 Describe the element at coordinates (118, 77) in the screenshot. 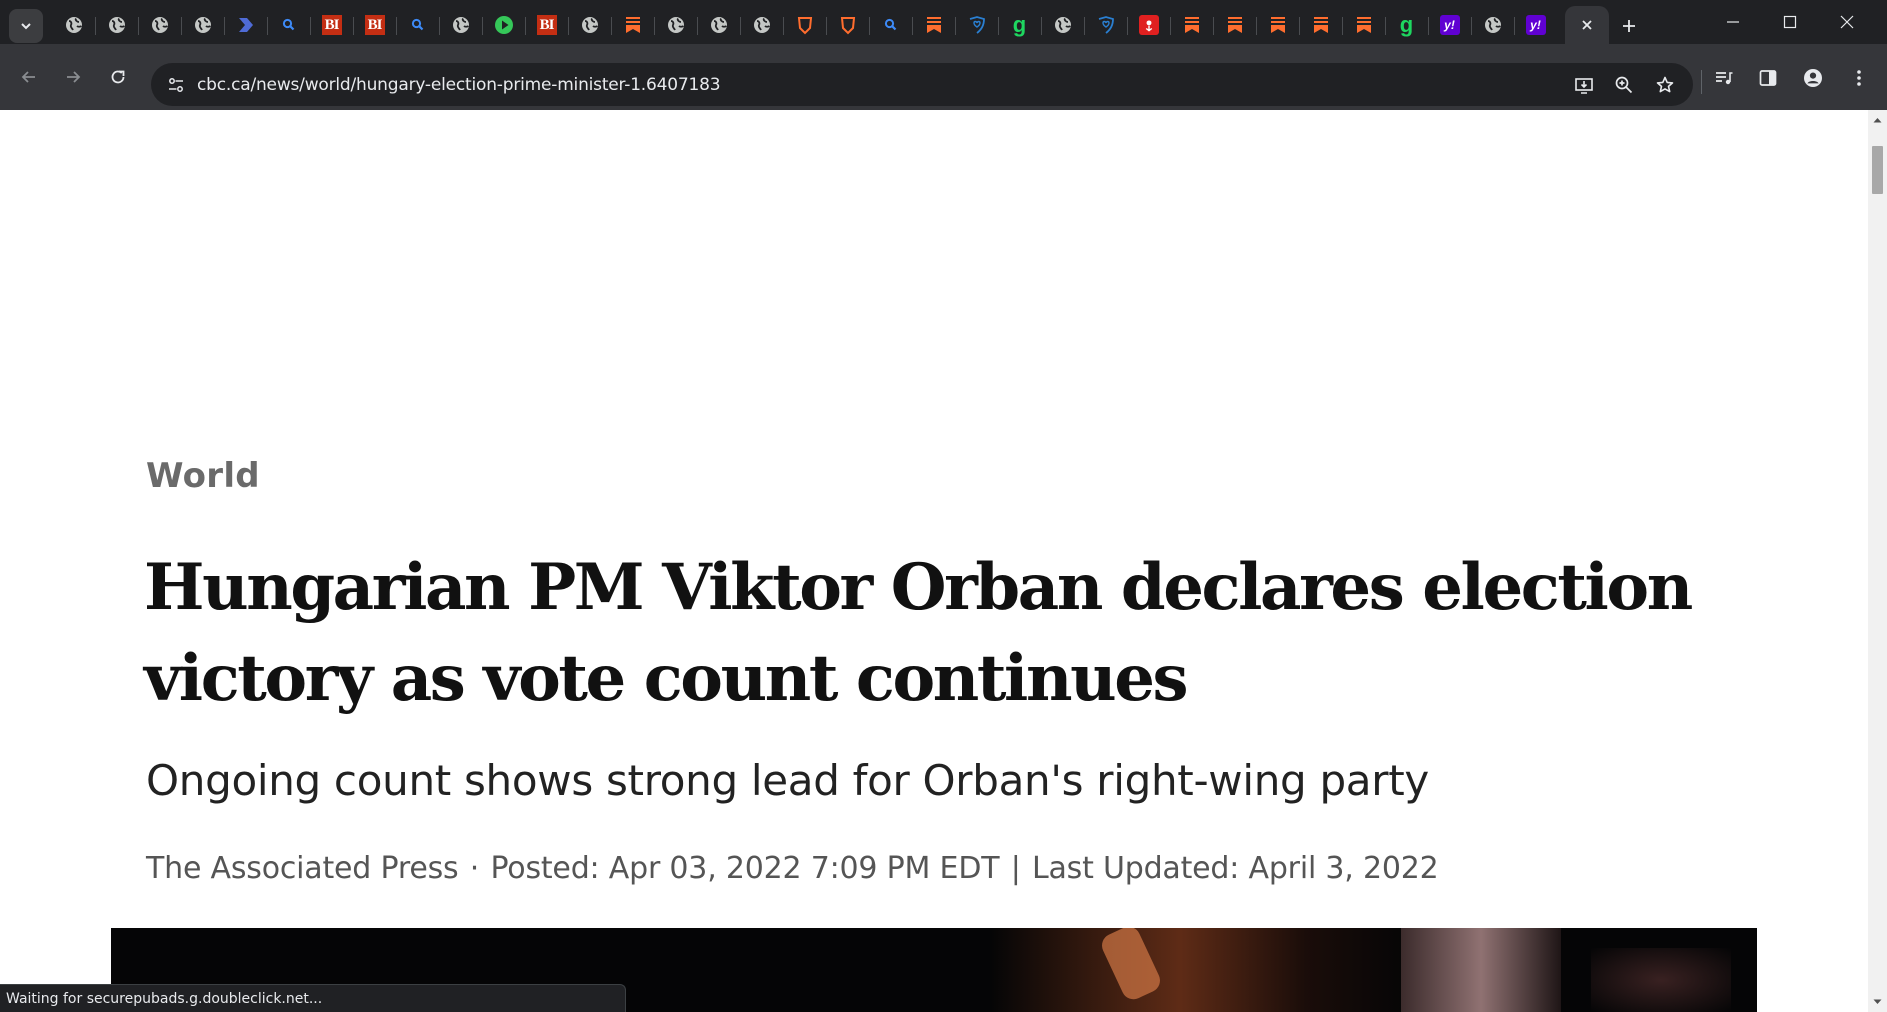

I see `reload-button` at that location.